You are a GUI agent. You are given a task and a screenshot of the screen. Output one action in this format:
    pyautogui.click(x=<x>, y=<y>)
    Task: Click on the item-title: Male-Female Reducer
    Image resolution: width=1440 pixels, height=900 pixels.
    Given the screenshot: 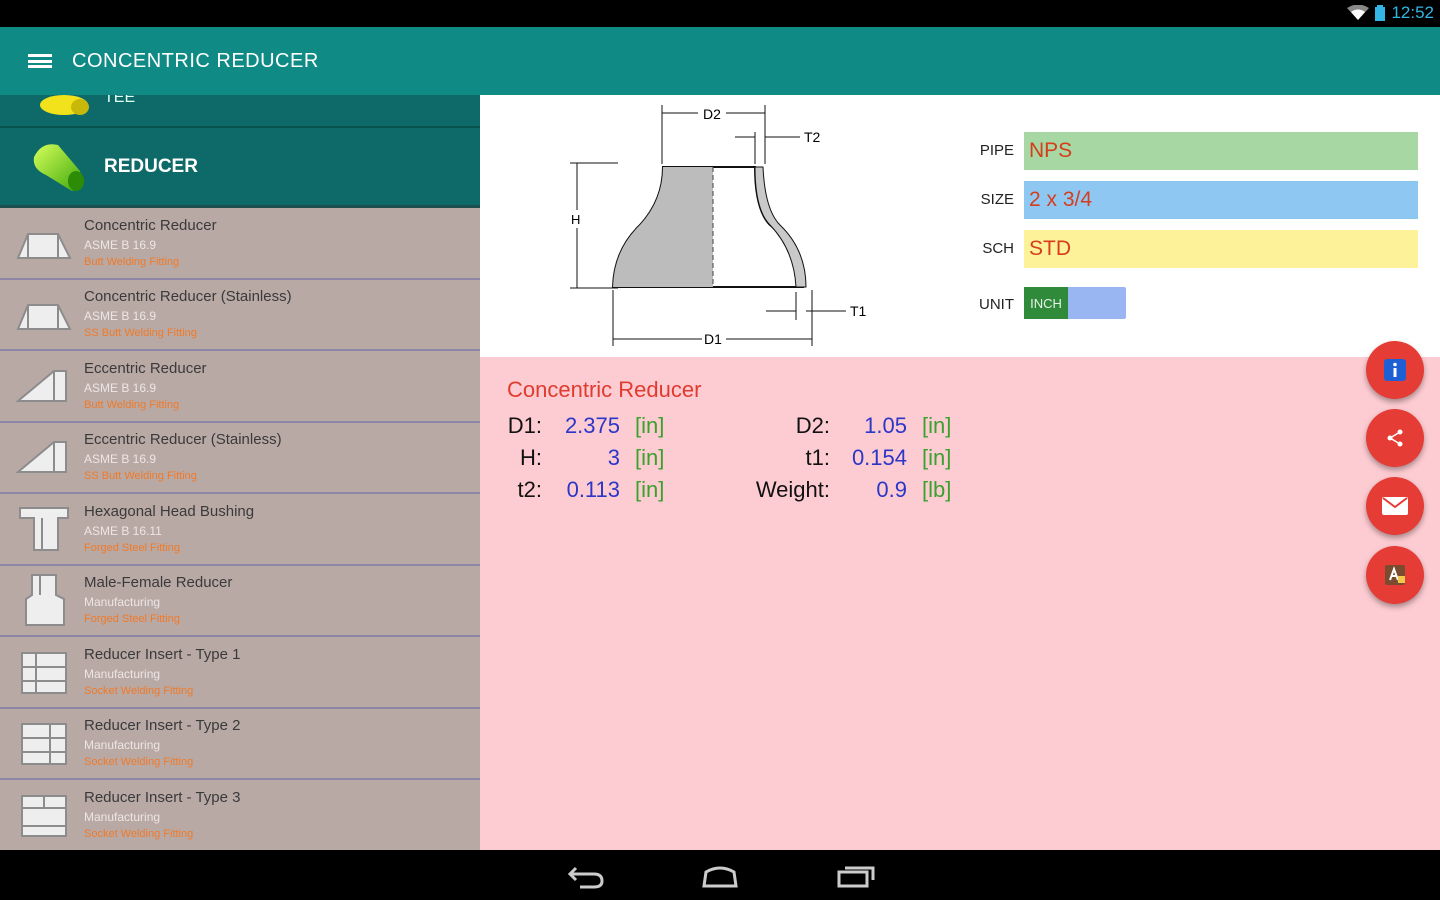 What is the action you would take?
    pyautogui.click(x=158, y=583)
    